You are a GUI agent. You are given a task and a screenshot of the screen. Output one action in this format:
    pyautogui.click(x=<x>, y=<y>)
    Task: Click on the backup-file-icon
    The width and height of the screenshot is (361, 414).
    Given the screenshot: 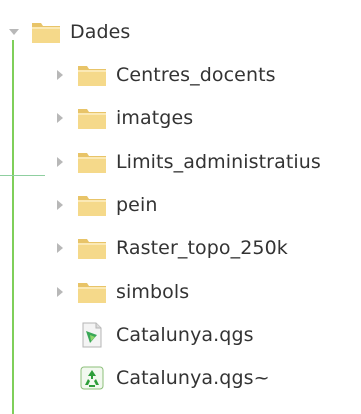 What is the action you would take?
    pyautogui.click(x=92, y=378)
    